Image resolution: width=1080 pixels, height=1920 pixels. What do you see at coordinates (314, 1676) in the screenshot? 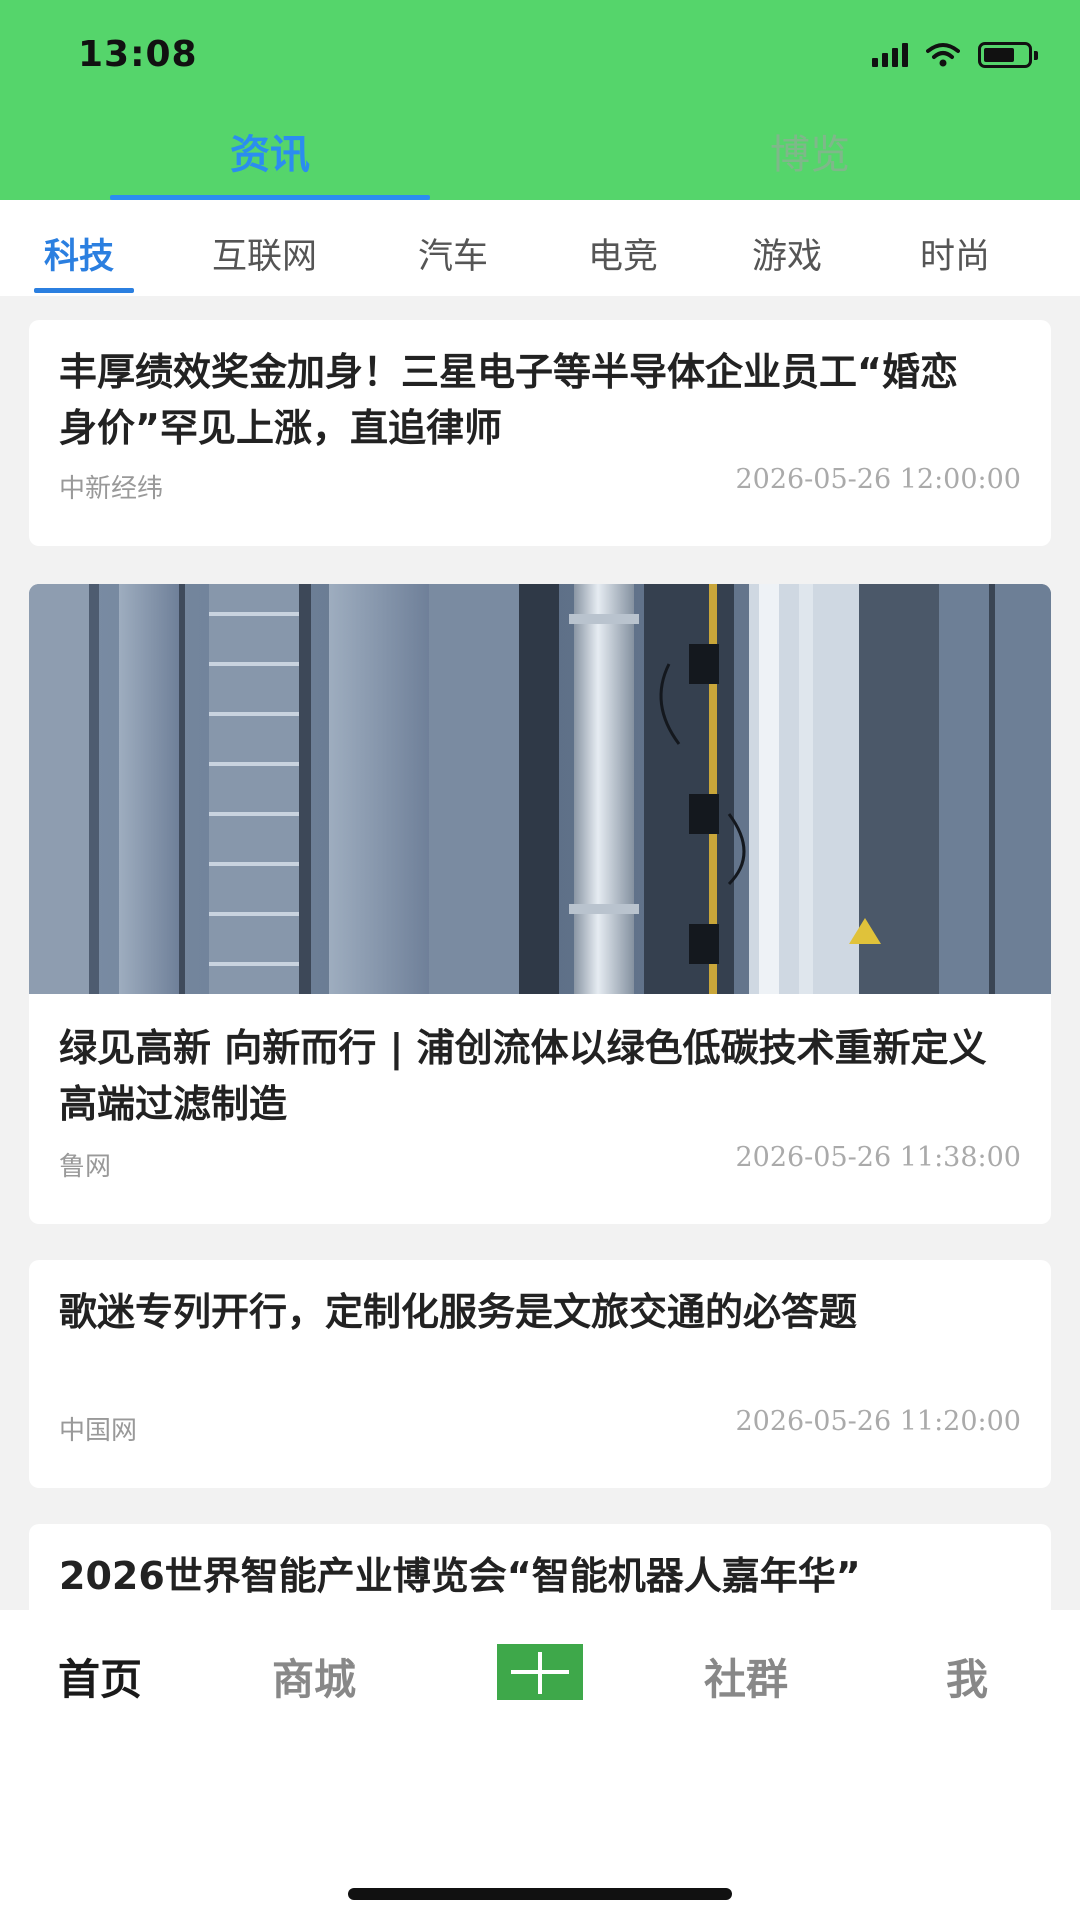
I see `nav-mall: 商城` at bounding box center [314, 1676].